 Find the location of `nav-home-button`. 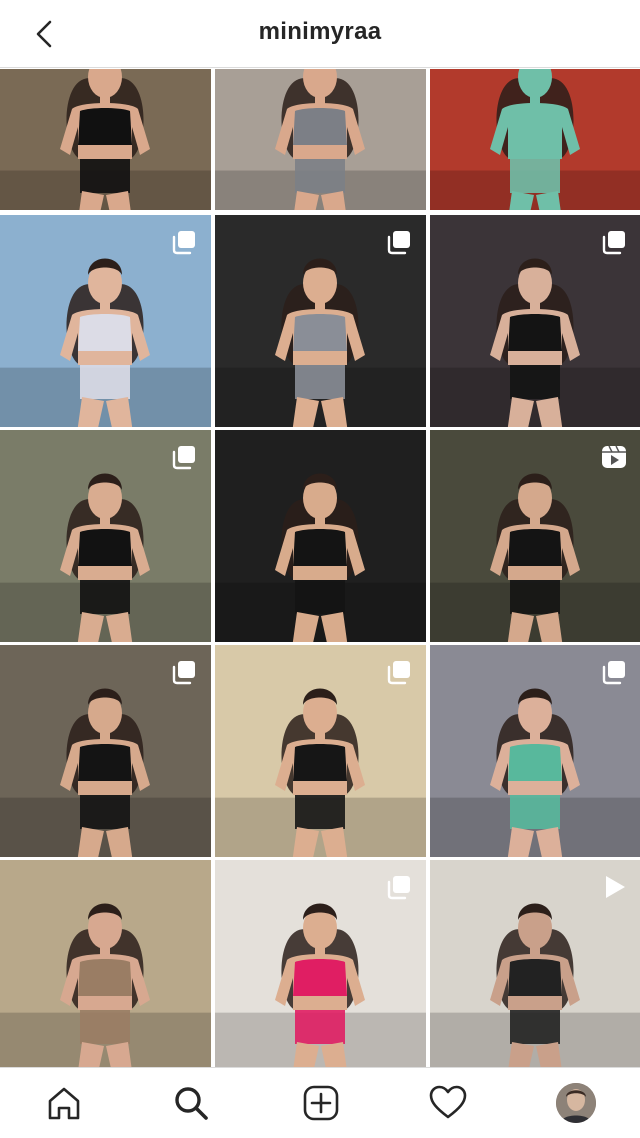

nav-home-button is located at coordinates (64, 1103).